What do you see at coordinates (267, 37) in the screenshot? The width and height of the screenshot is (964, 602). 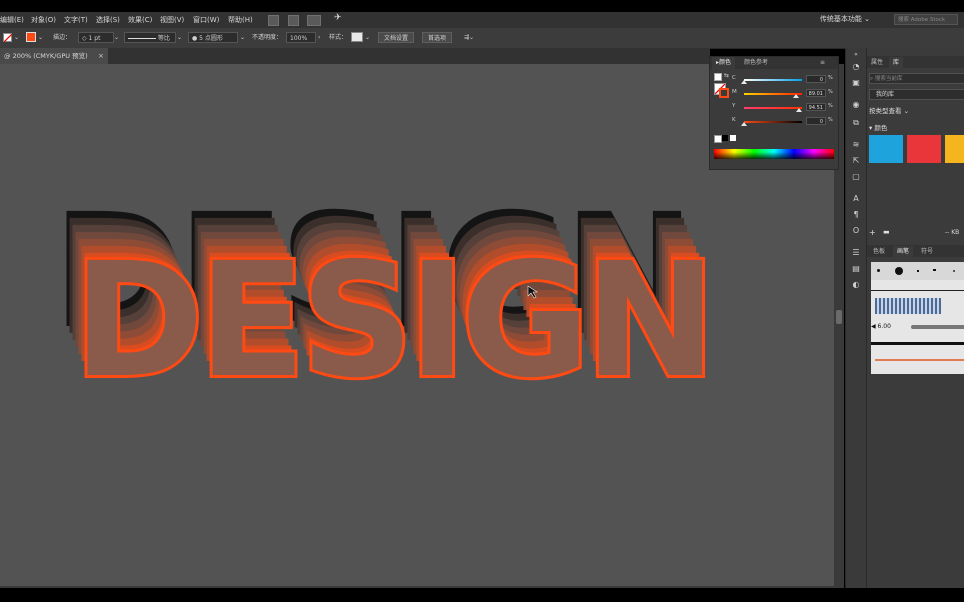 I see `opacity-label: 不透明度：` at bounding box center [267, 37].